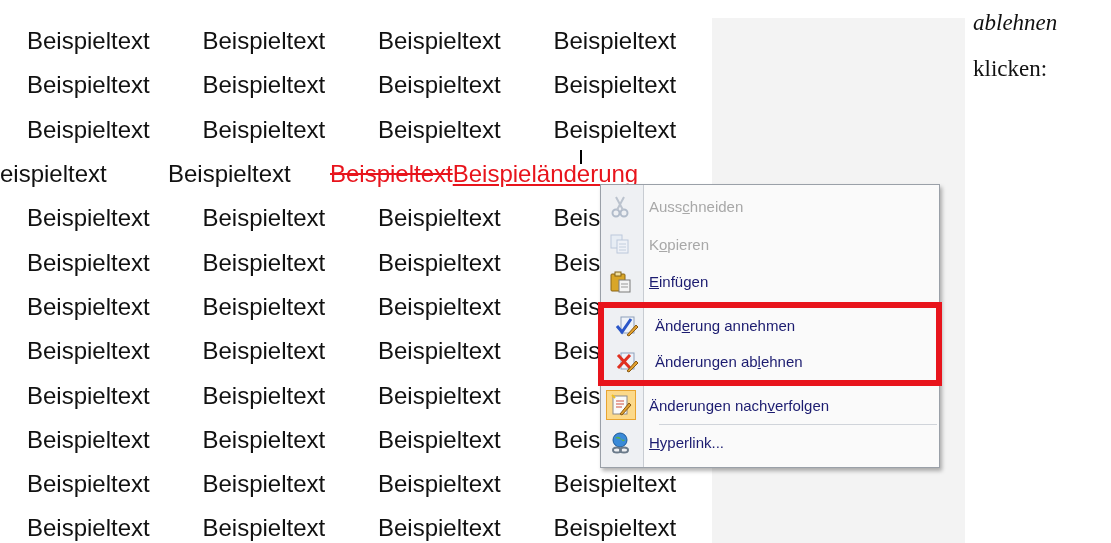  Describe the element at coordinates (627, 361) in the screenshot. I see `cross-pencil-icon` at that location.